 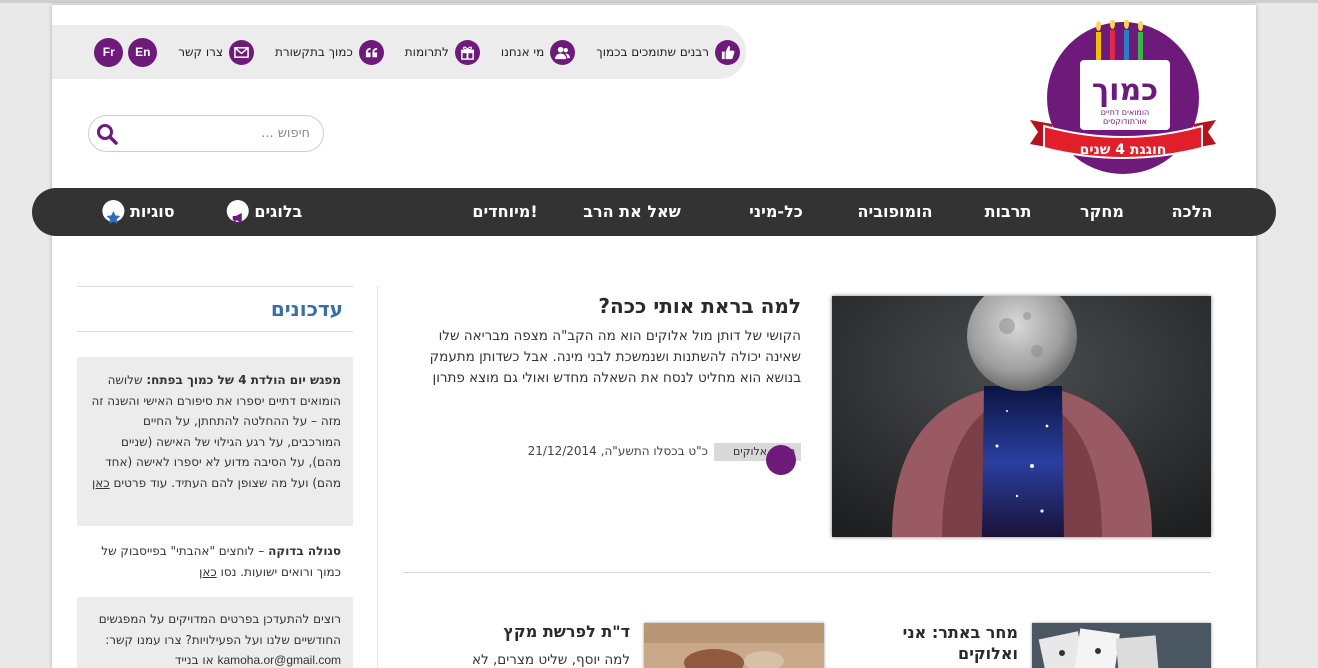 What do you see at coordinates (727, 52) in the screenshot?
I see `thumbs-up-icon` at bounding box center [727, 52].